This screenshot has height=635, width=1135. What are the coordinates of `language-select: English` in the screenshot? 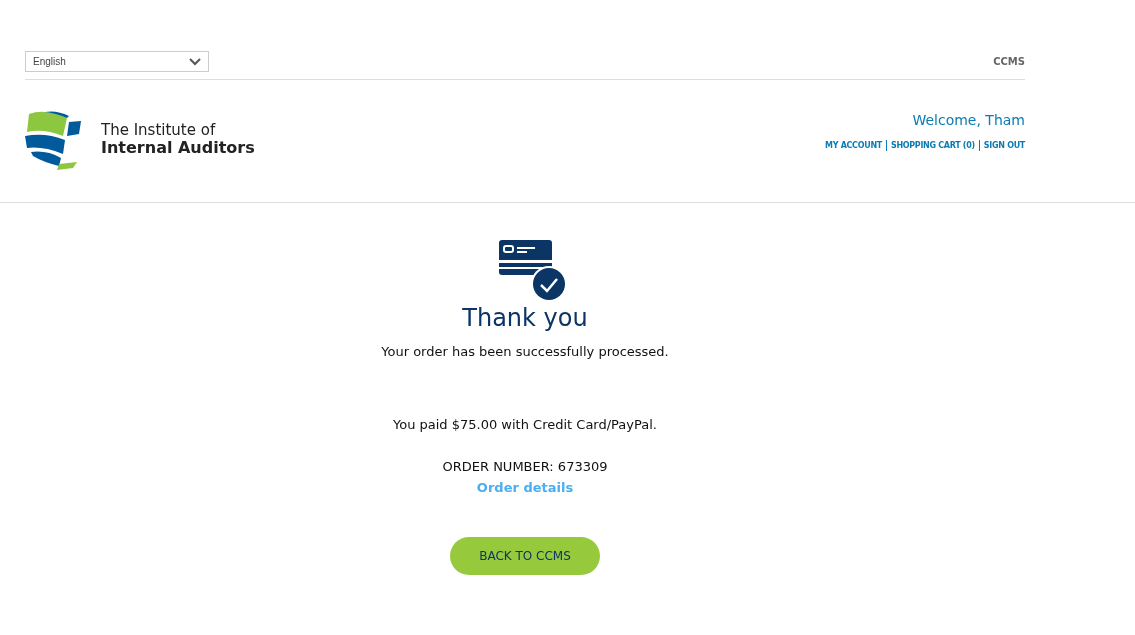 It's located at (117, 61).